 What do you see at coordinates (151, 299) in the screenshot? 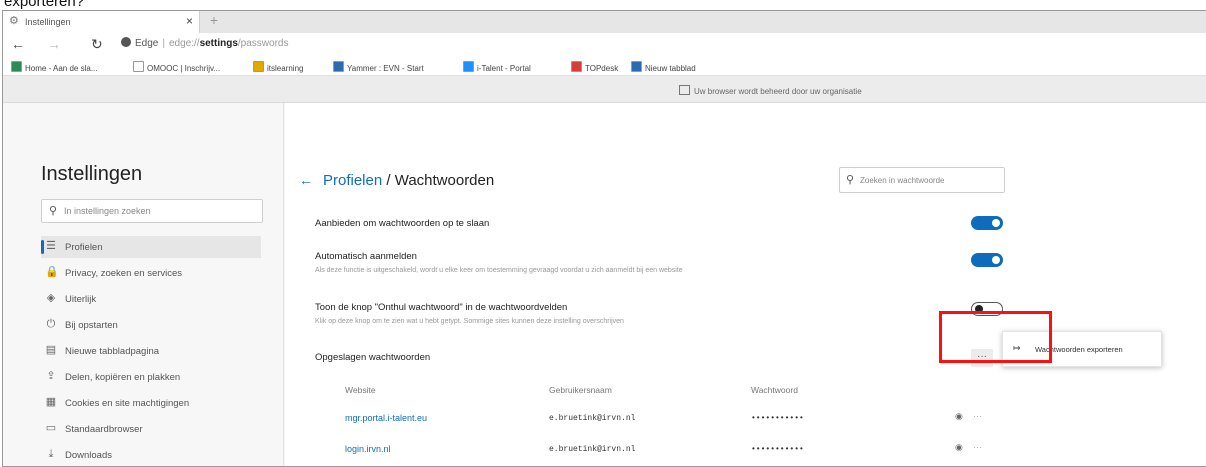
I see `sidebar-item-uiterlijk: ◈ Uiterlijk` at bounding box center [151, 299].